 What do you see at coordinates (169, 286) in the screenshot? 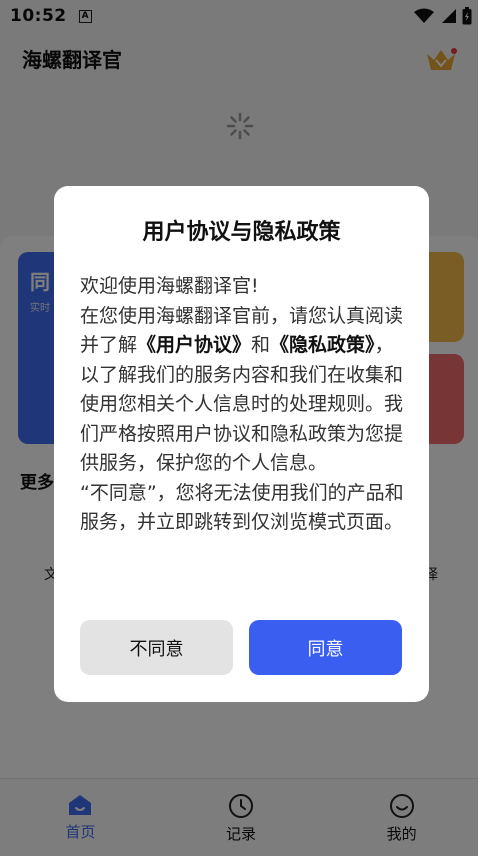
I see `welcome-text: 欢迎使用海螺翻译官!` at bounding box center [169, 286].